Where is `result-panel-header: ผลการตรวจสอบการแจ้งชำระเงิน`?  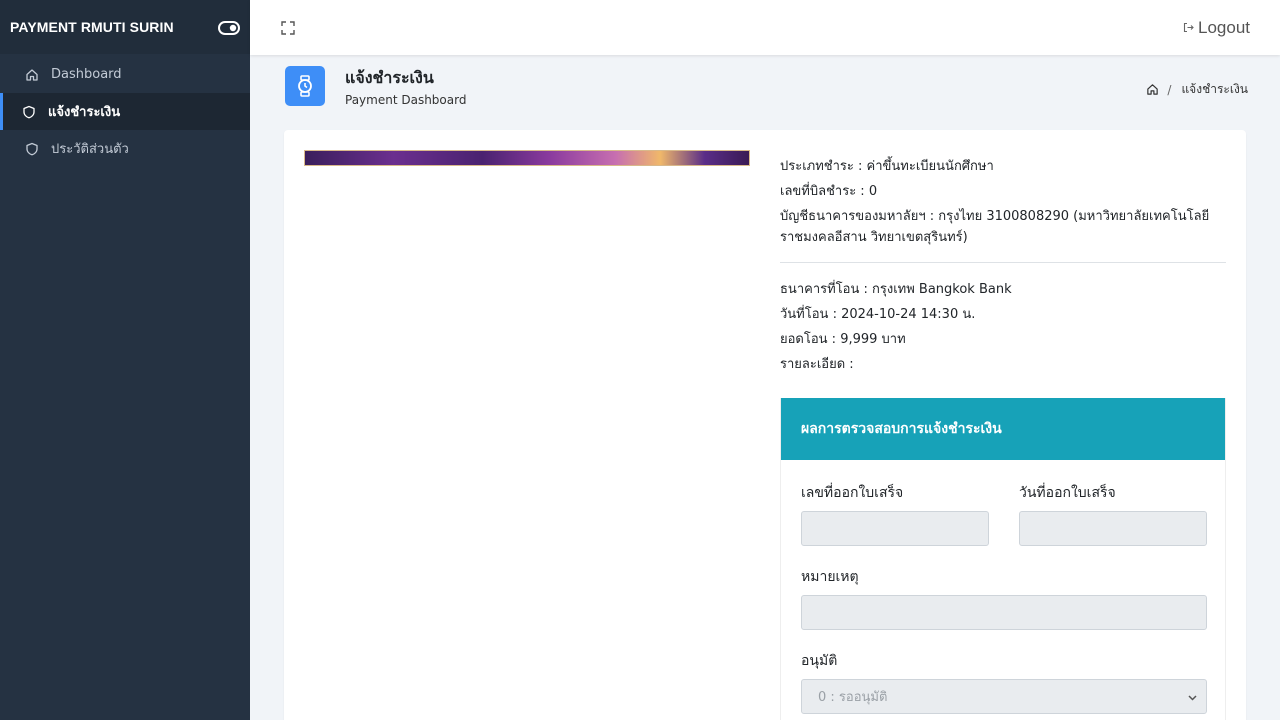
result-panel-header: ผลการตรวจสอบการแจ้งชำระเงิน is located at coordinates (1003, 429).